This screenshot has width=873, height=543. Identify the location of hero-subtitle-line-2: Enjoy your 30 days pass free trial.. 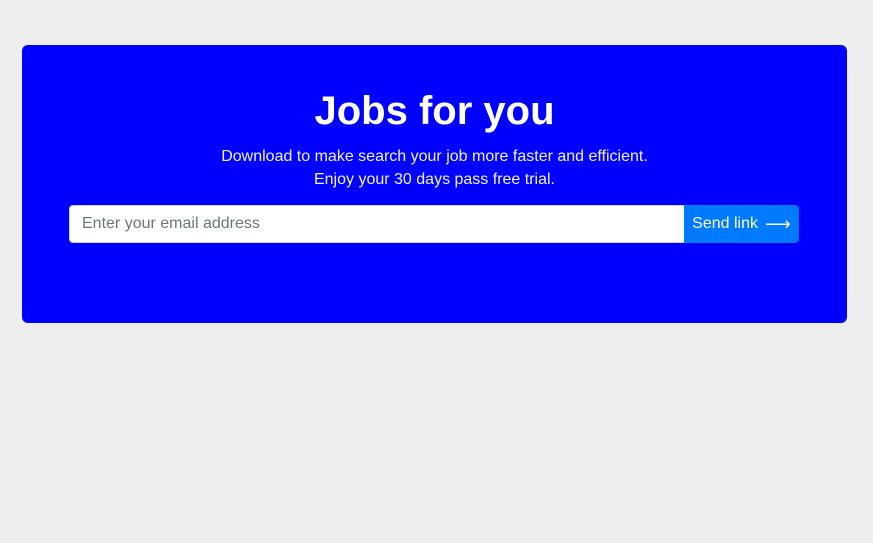
(434, 179).